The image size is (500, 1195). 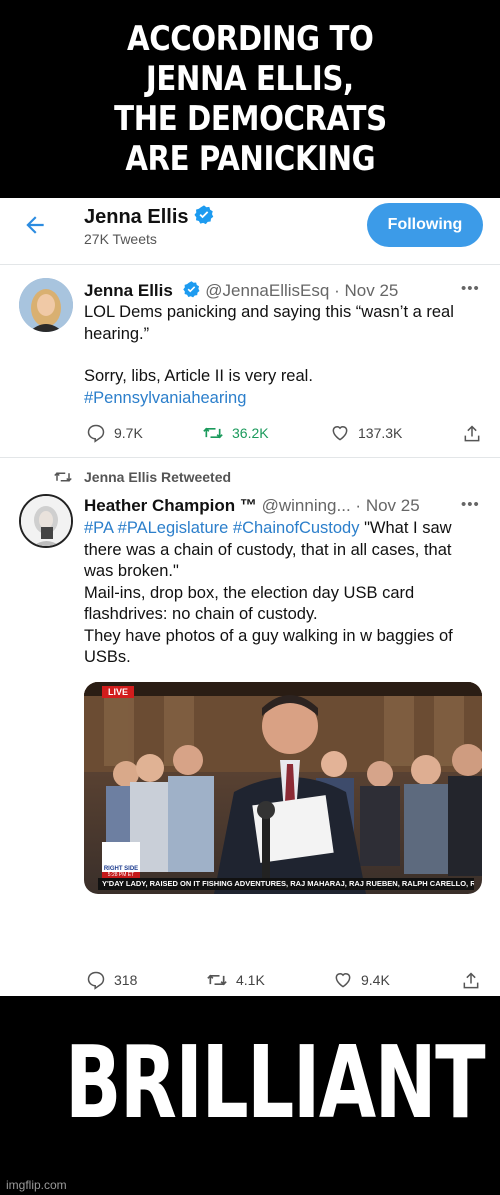 I want to click on top-caption-line-3: THE DEMOCRATS, so click(x=250, y=119).